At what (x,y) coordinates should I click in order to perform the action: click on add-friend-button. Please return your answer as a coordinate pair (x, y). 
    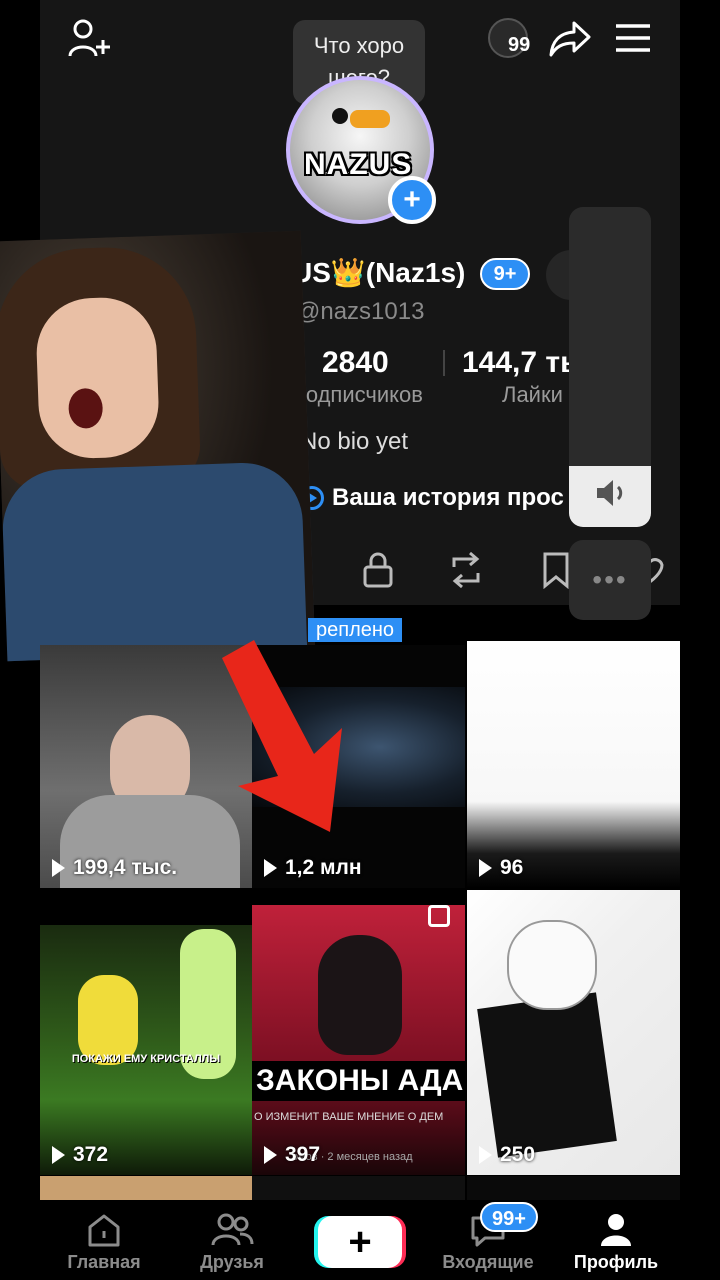
    Looking at the image, I should click on (89, 39).